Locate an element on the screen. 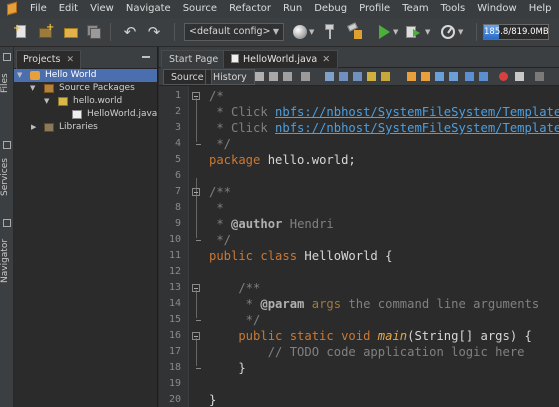 The image size is (559, 407). history-icon is located at coordinates (305, 76).